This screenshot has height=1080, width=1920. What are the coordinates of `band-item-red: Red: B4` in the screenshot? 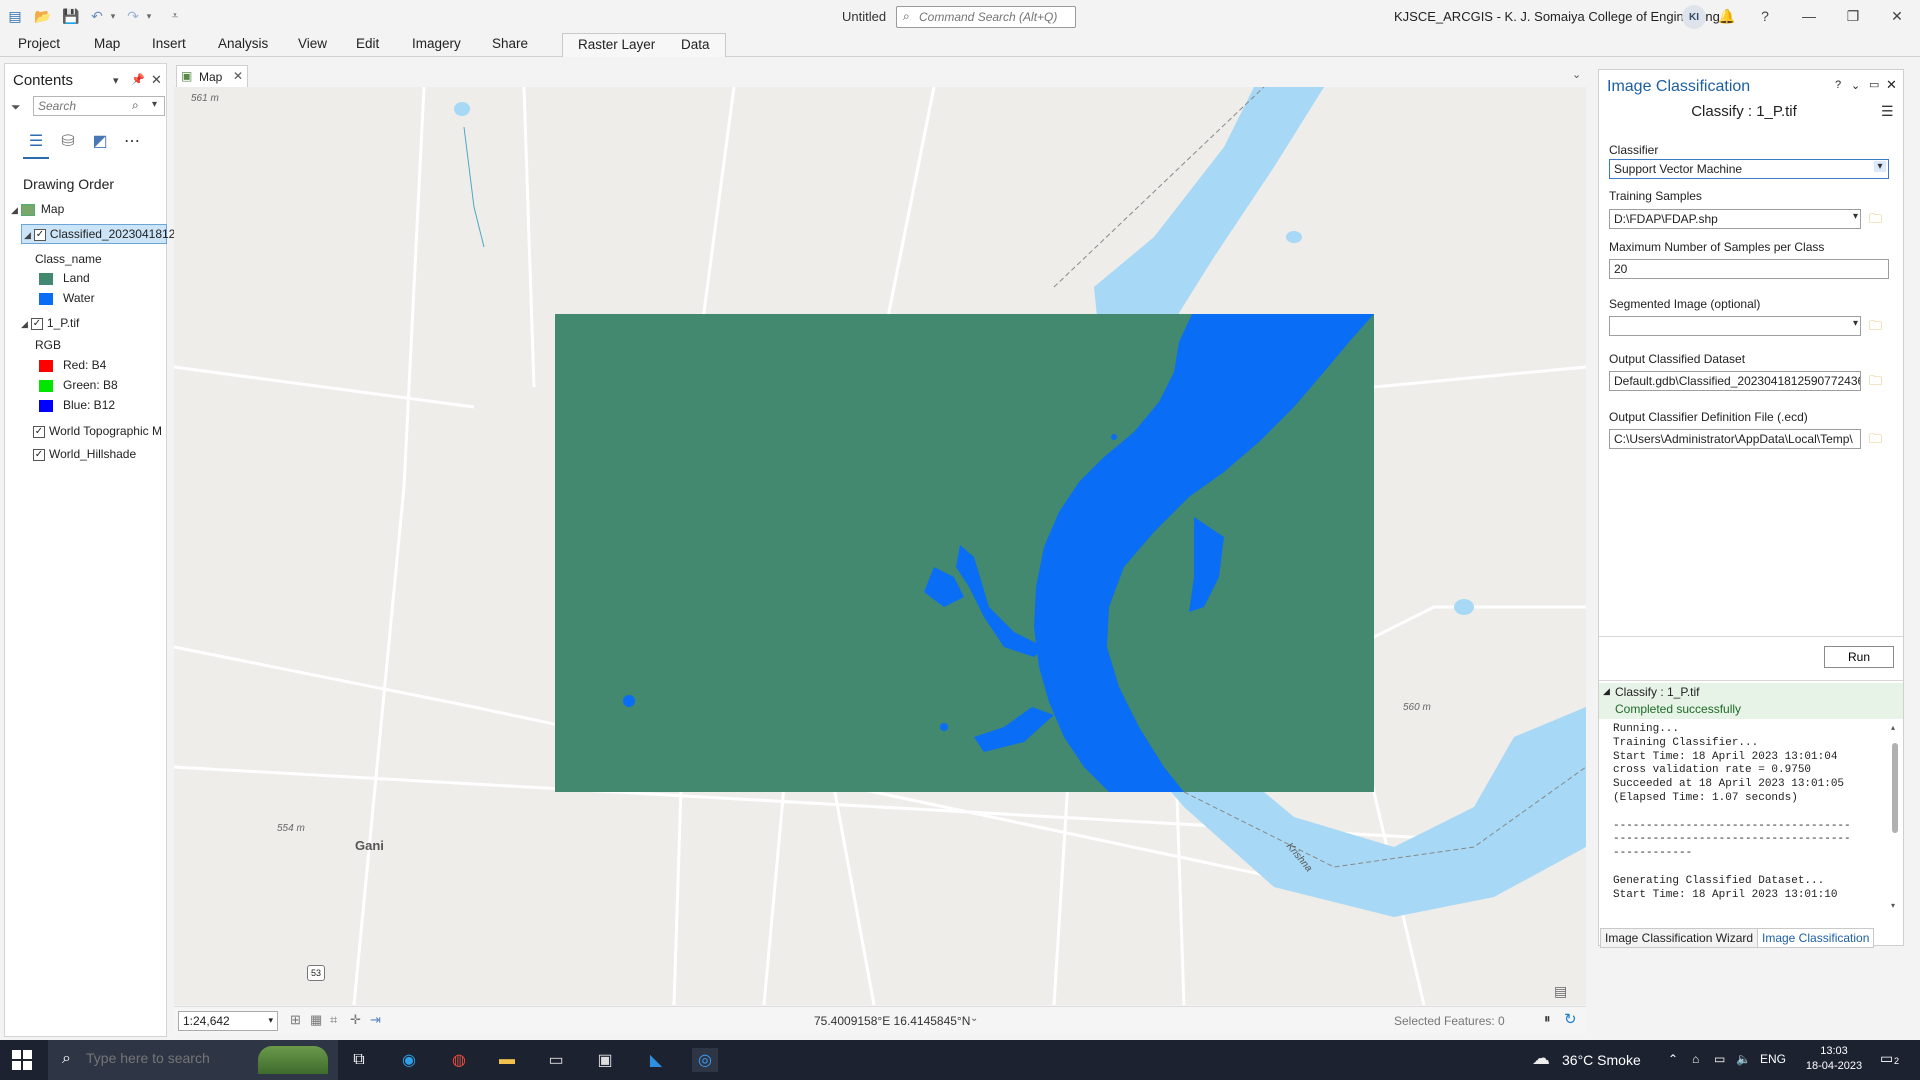 It's located at (72, 365).